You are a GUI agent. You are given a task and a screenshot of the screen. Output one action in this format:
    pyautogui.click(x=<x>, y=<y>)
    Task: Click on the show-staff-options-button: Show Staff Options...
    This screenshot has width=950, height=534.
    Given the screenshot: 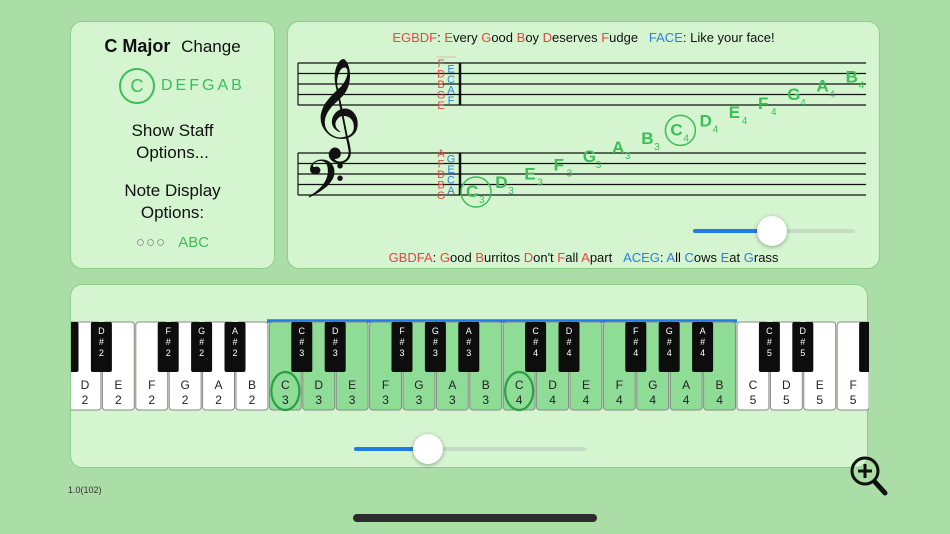 What is the action you would take?
    pyautogui.click(x=172, y=142)
    